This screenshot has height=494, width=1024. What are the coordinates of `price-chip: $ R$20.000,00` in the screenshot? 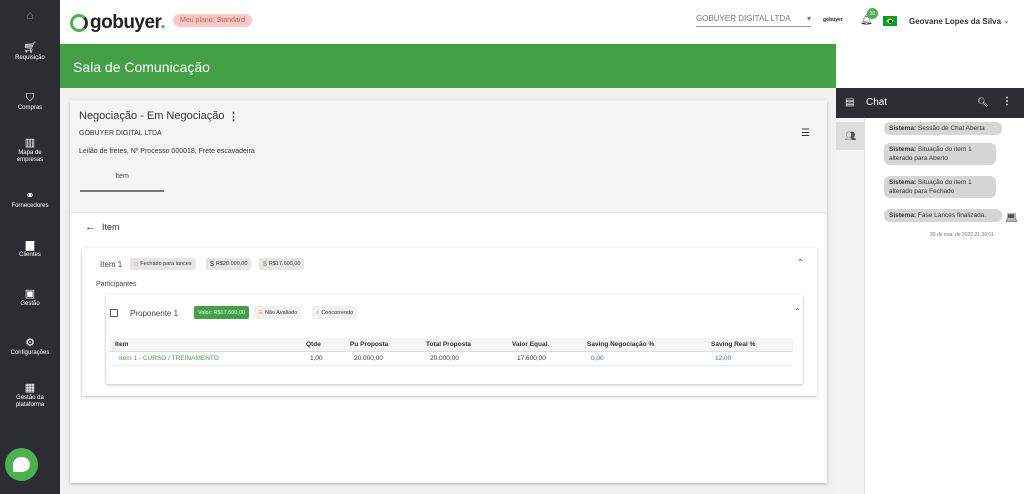 It's located at (229, 264).